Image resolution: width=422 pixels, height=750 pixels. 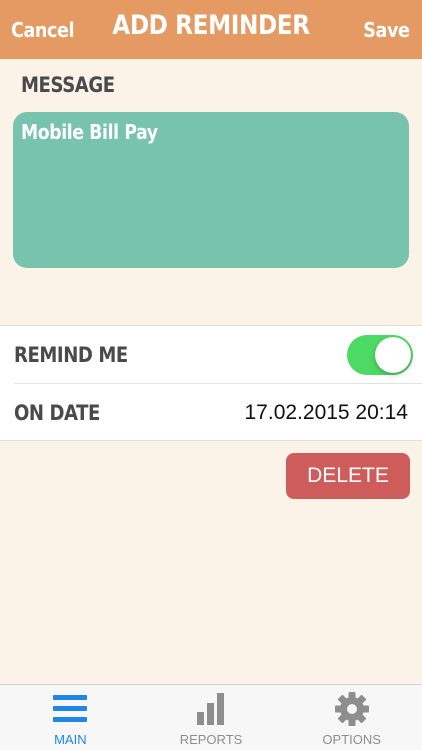 I want to click on toggle-knob, so click(x=393, y=355).